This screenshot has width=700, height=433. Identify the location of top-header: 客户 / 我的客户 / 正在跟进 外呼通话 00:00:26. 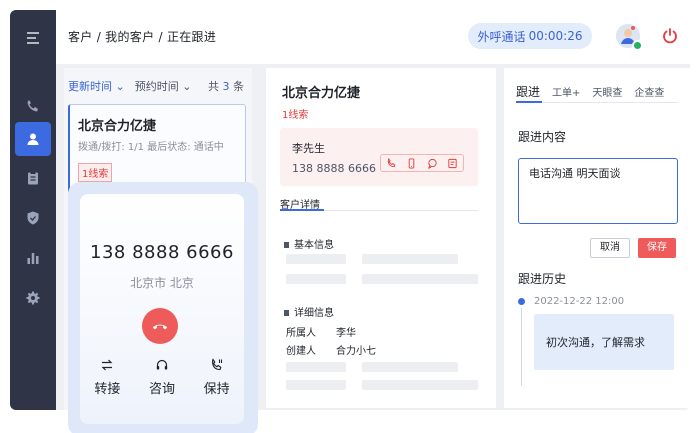
(373, 37).